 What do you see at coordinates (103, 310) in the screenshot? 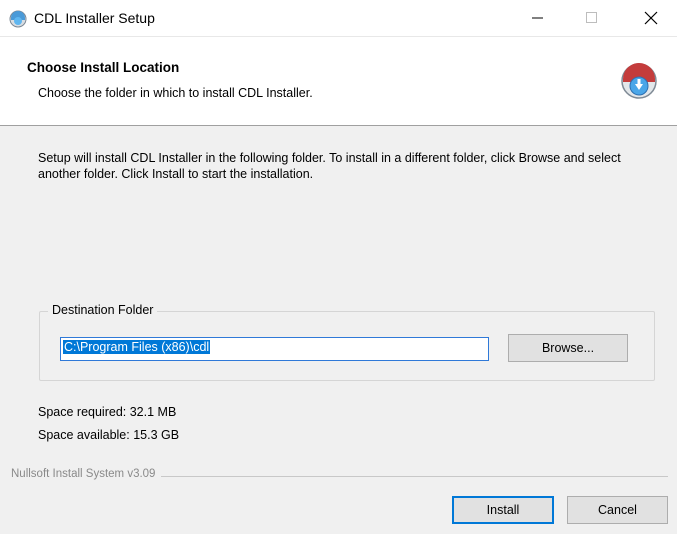
I see `destination-folder-label: Destination Folder` at bounding box center [103, 310].